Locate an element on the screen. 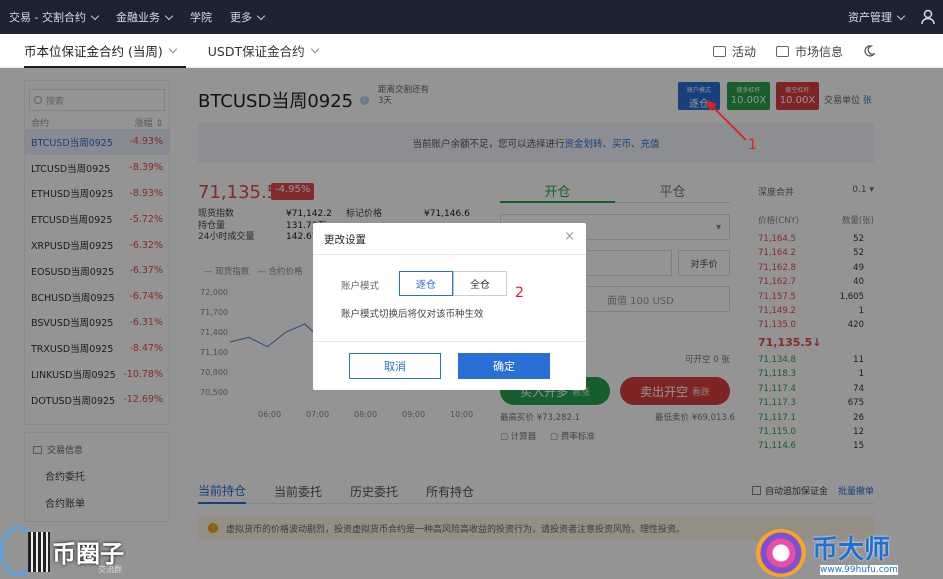 This screenshot has width=943, height=579. confirm-button: 确定 is located at coordinates (504, 366).